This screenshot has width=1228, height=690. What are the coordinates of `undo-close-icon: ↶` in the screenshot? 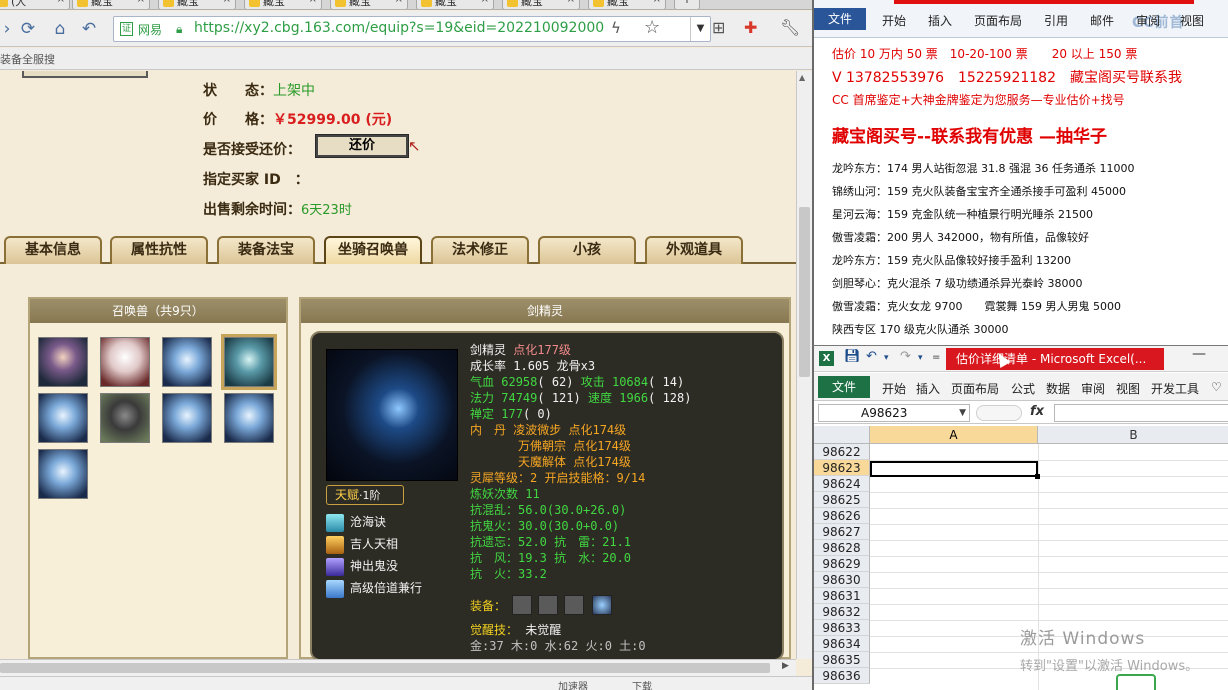 It's located at (89, 29).